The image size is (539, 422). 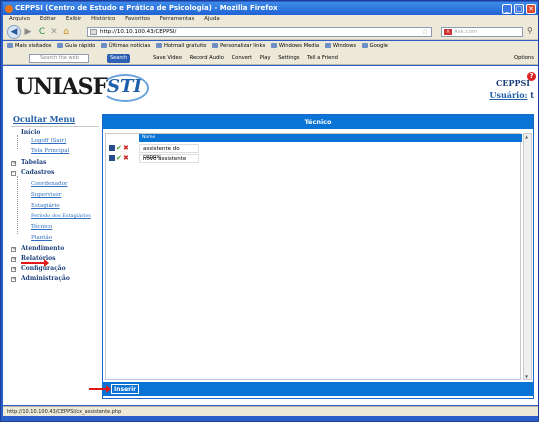 What do you see at coordinates (138, 32) in the screenshot?
I see `address-bar-url: http://10.10.100.43/CEPPSI/` at bounding box center [138, 32].